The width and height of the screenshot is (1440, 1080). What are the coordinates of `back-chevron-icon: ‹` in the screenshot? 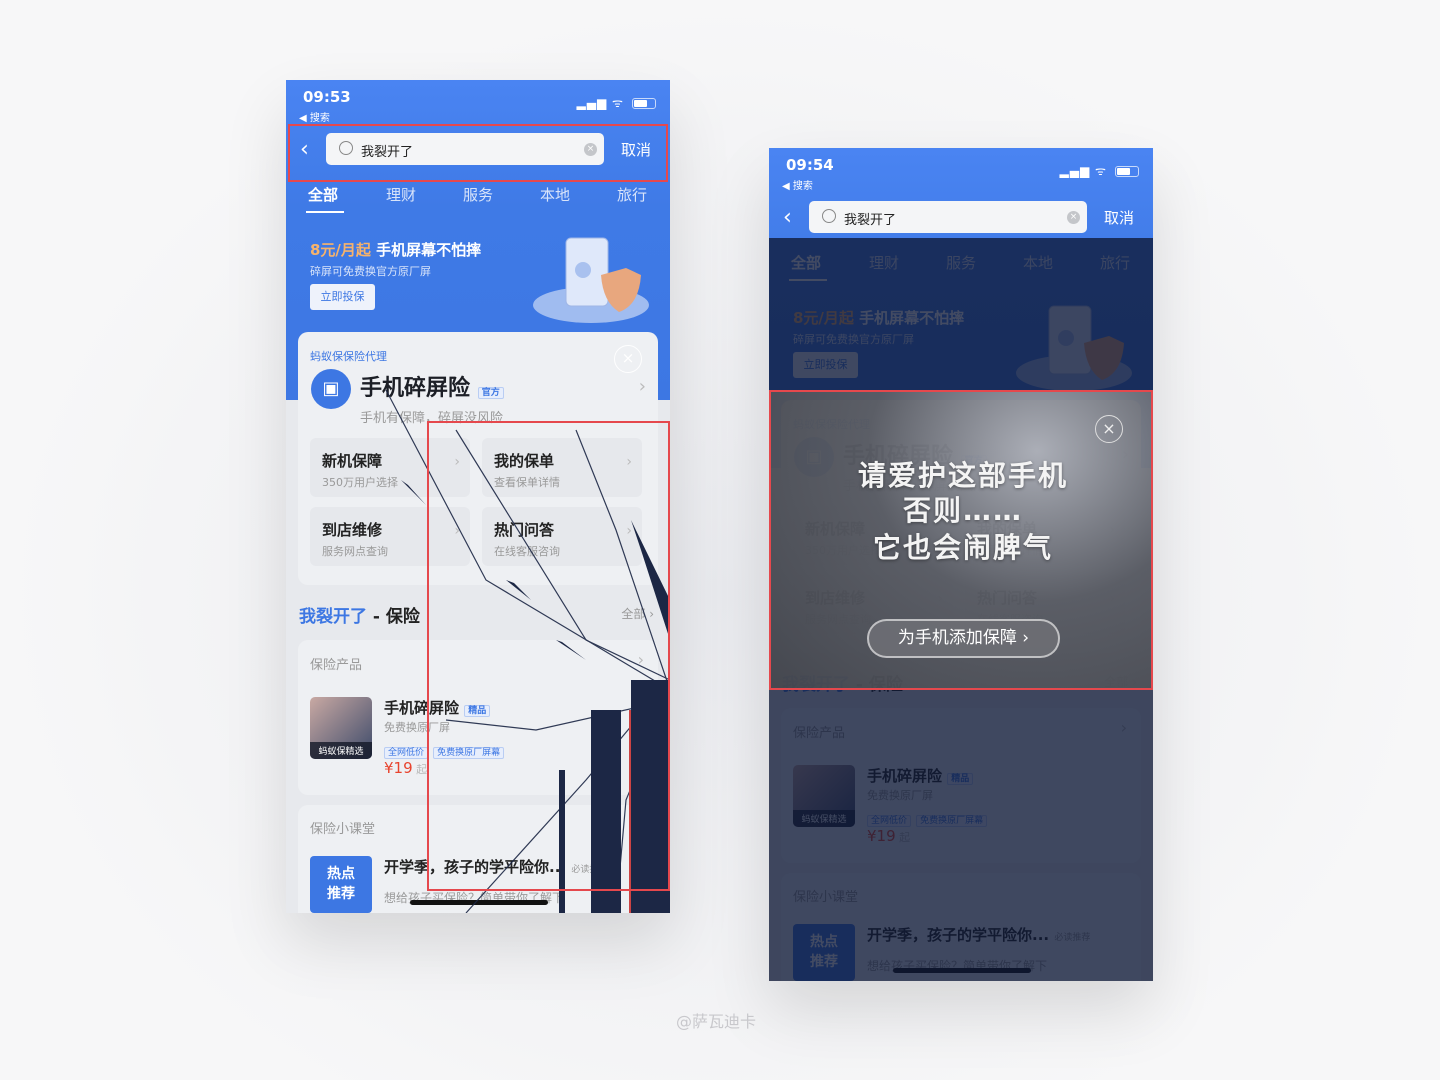 It's located at (787, 217).